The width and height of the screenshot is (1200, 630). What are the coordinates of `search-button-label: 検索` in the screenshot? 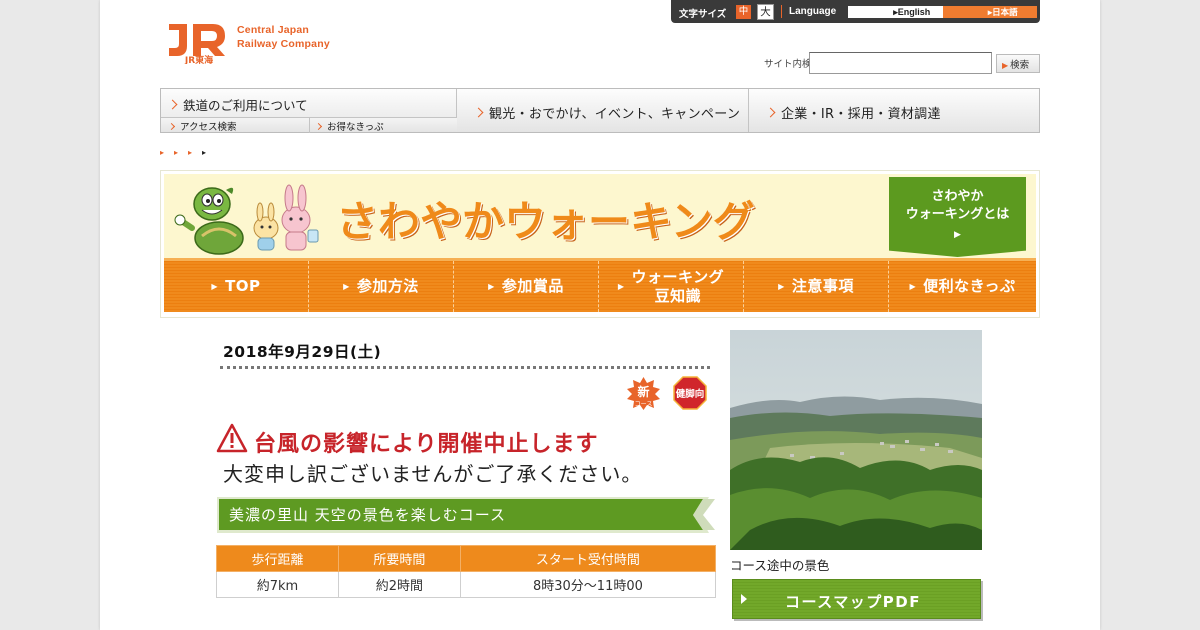 It's located at (1020, 65).